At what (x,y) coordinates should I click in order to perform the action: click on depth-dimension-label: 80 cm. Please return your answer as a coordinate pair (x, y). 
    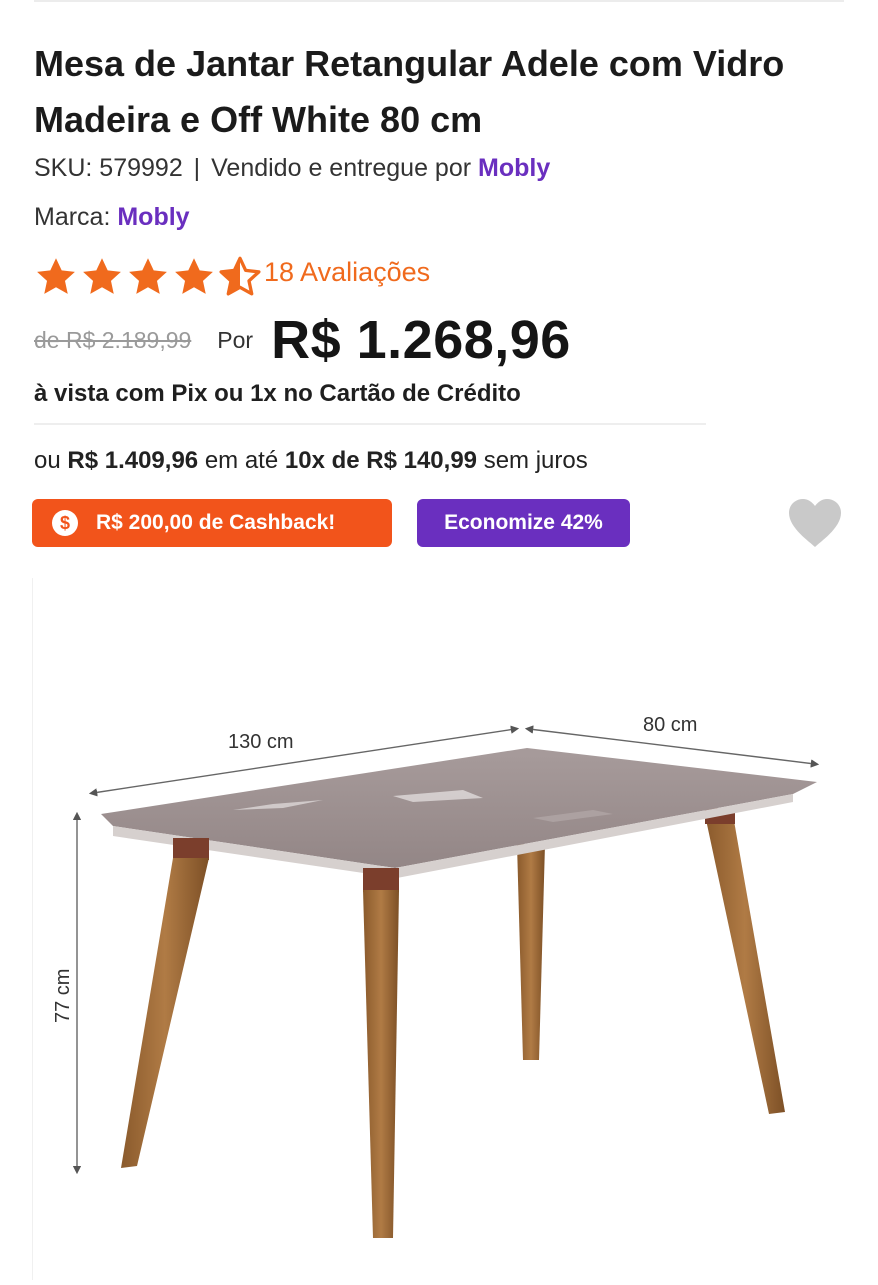
    Looking at the image, I should click on (670, 725).